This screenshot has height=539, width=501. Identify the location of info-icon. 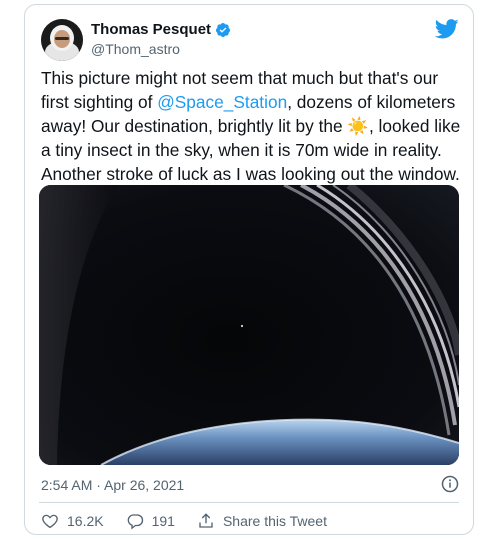
(450, 484).